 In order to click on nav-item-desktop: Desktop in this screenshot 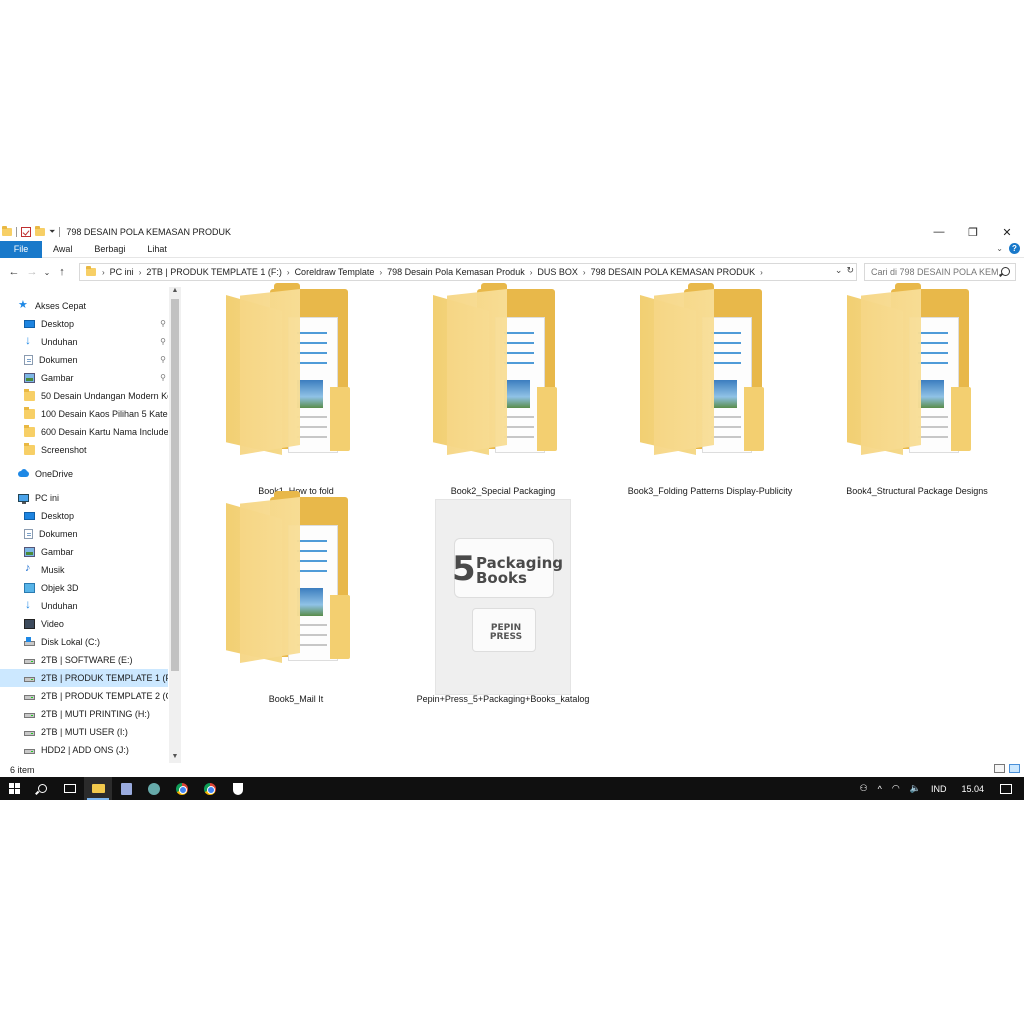, I will do `click(84, 516)`.